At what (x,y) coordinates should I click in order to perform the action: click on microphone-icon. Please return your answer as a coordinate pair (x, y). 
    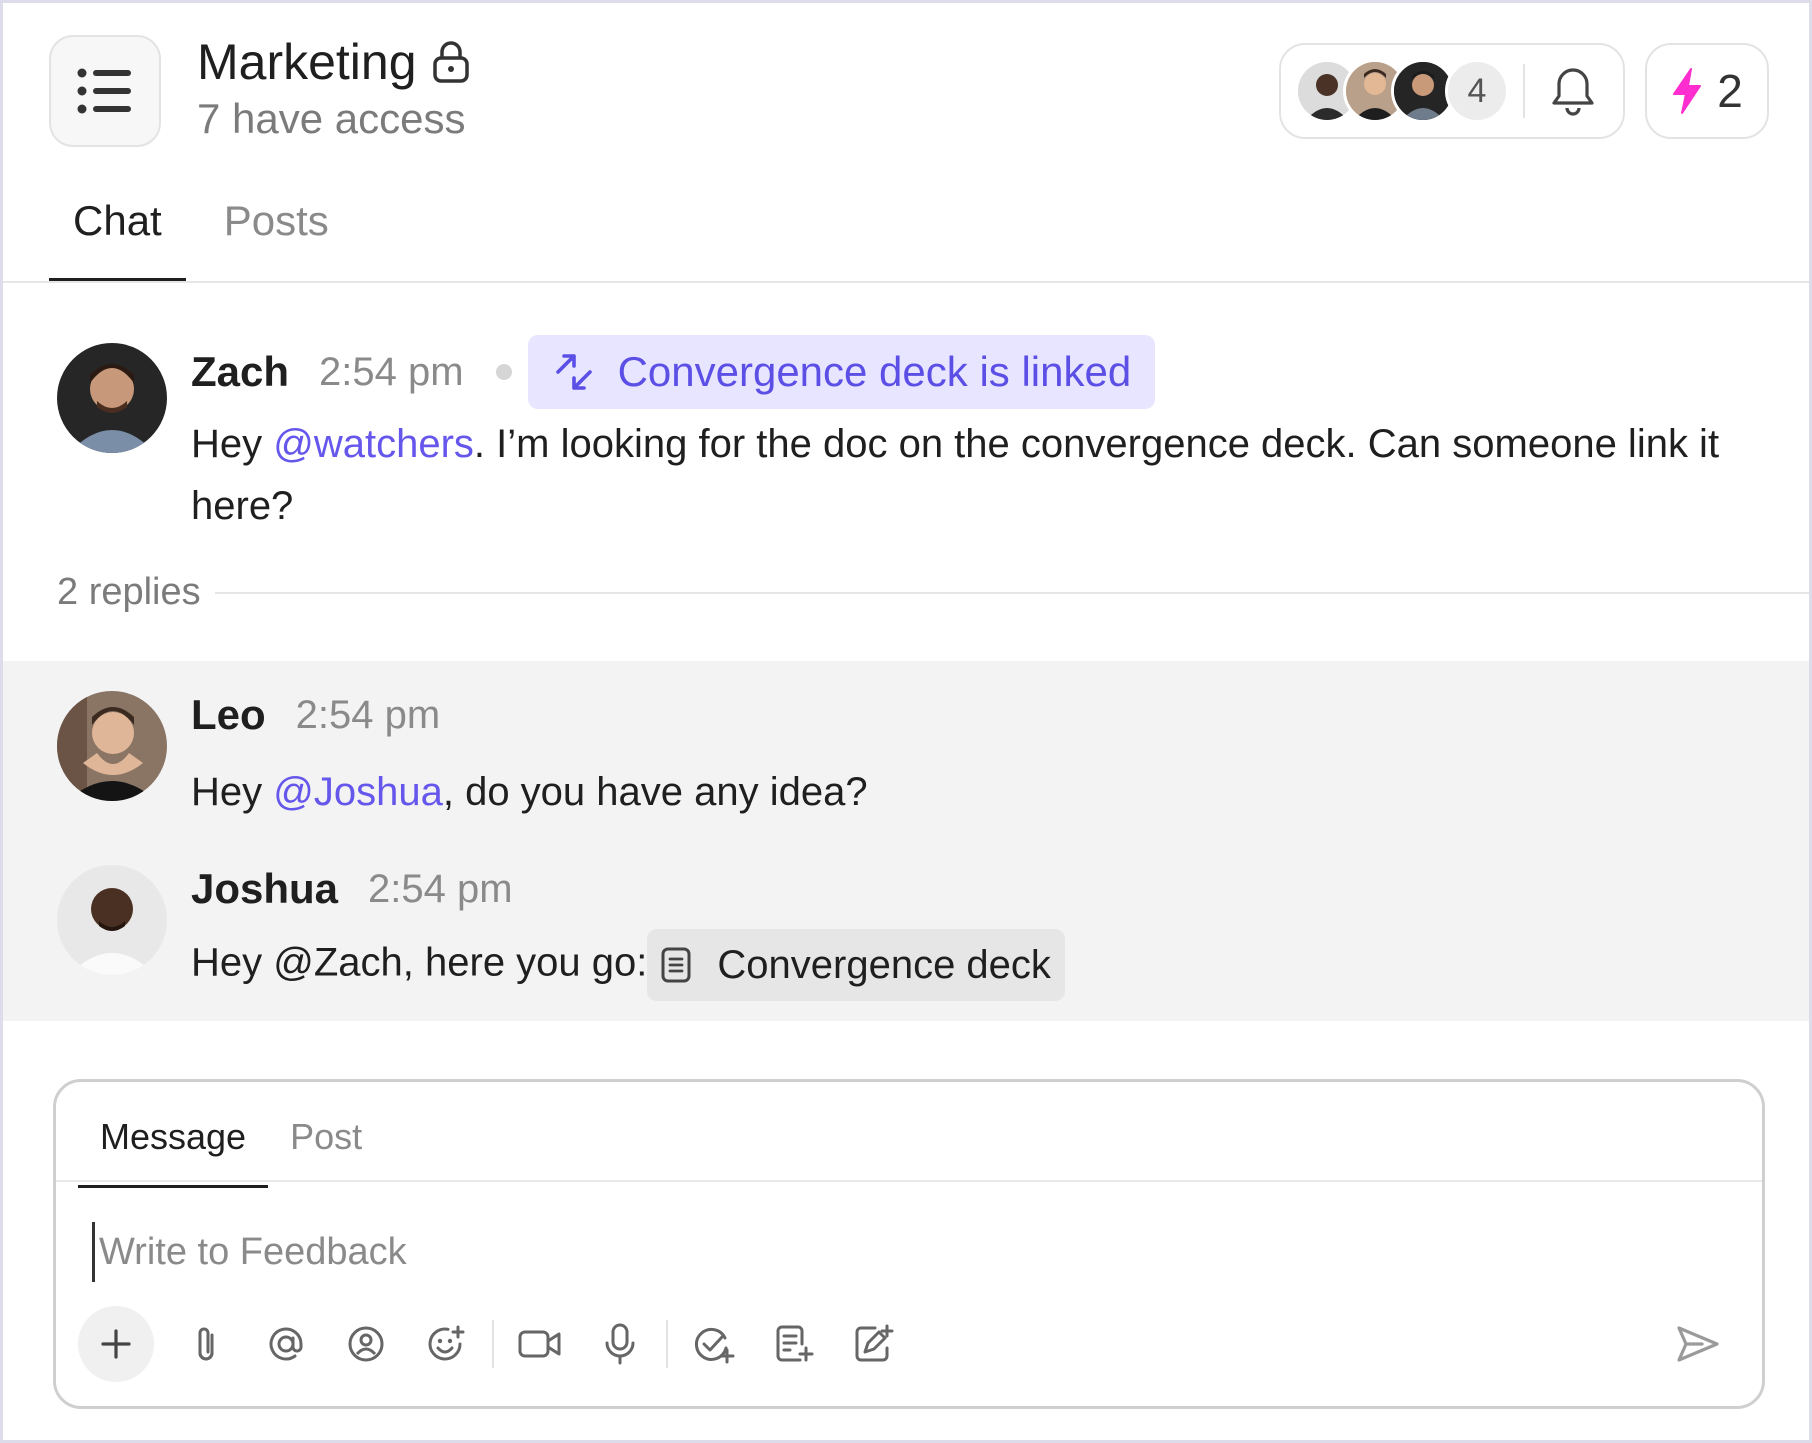
    Looking at the image, I should click on (620, 1344).